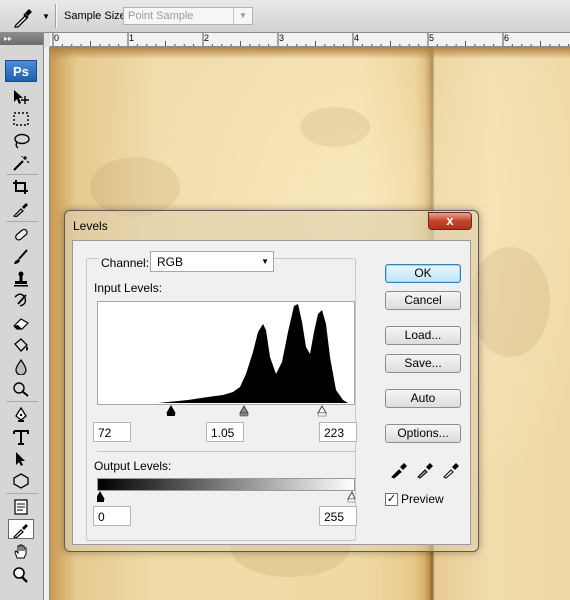 This screenshot has width=570, height=600. Describe the element at coordinates (225, 496) in the screenshot. I see `output-slider` at that location.